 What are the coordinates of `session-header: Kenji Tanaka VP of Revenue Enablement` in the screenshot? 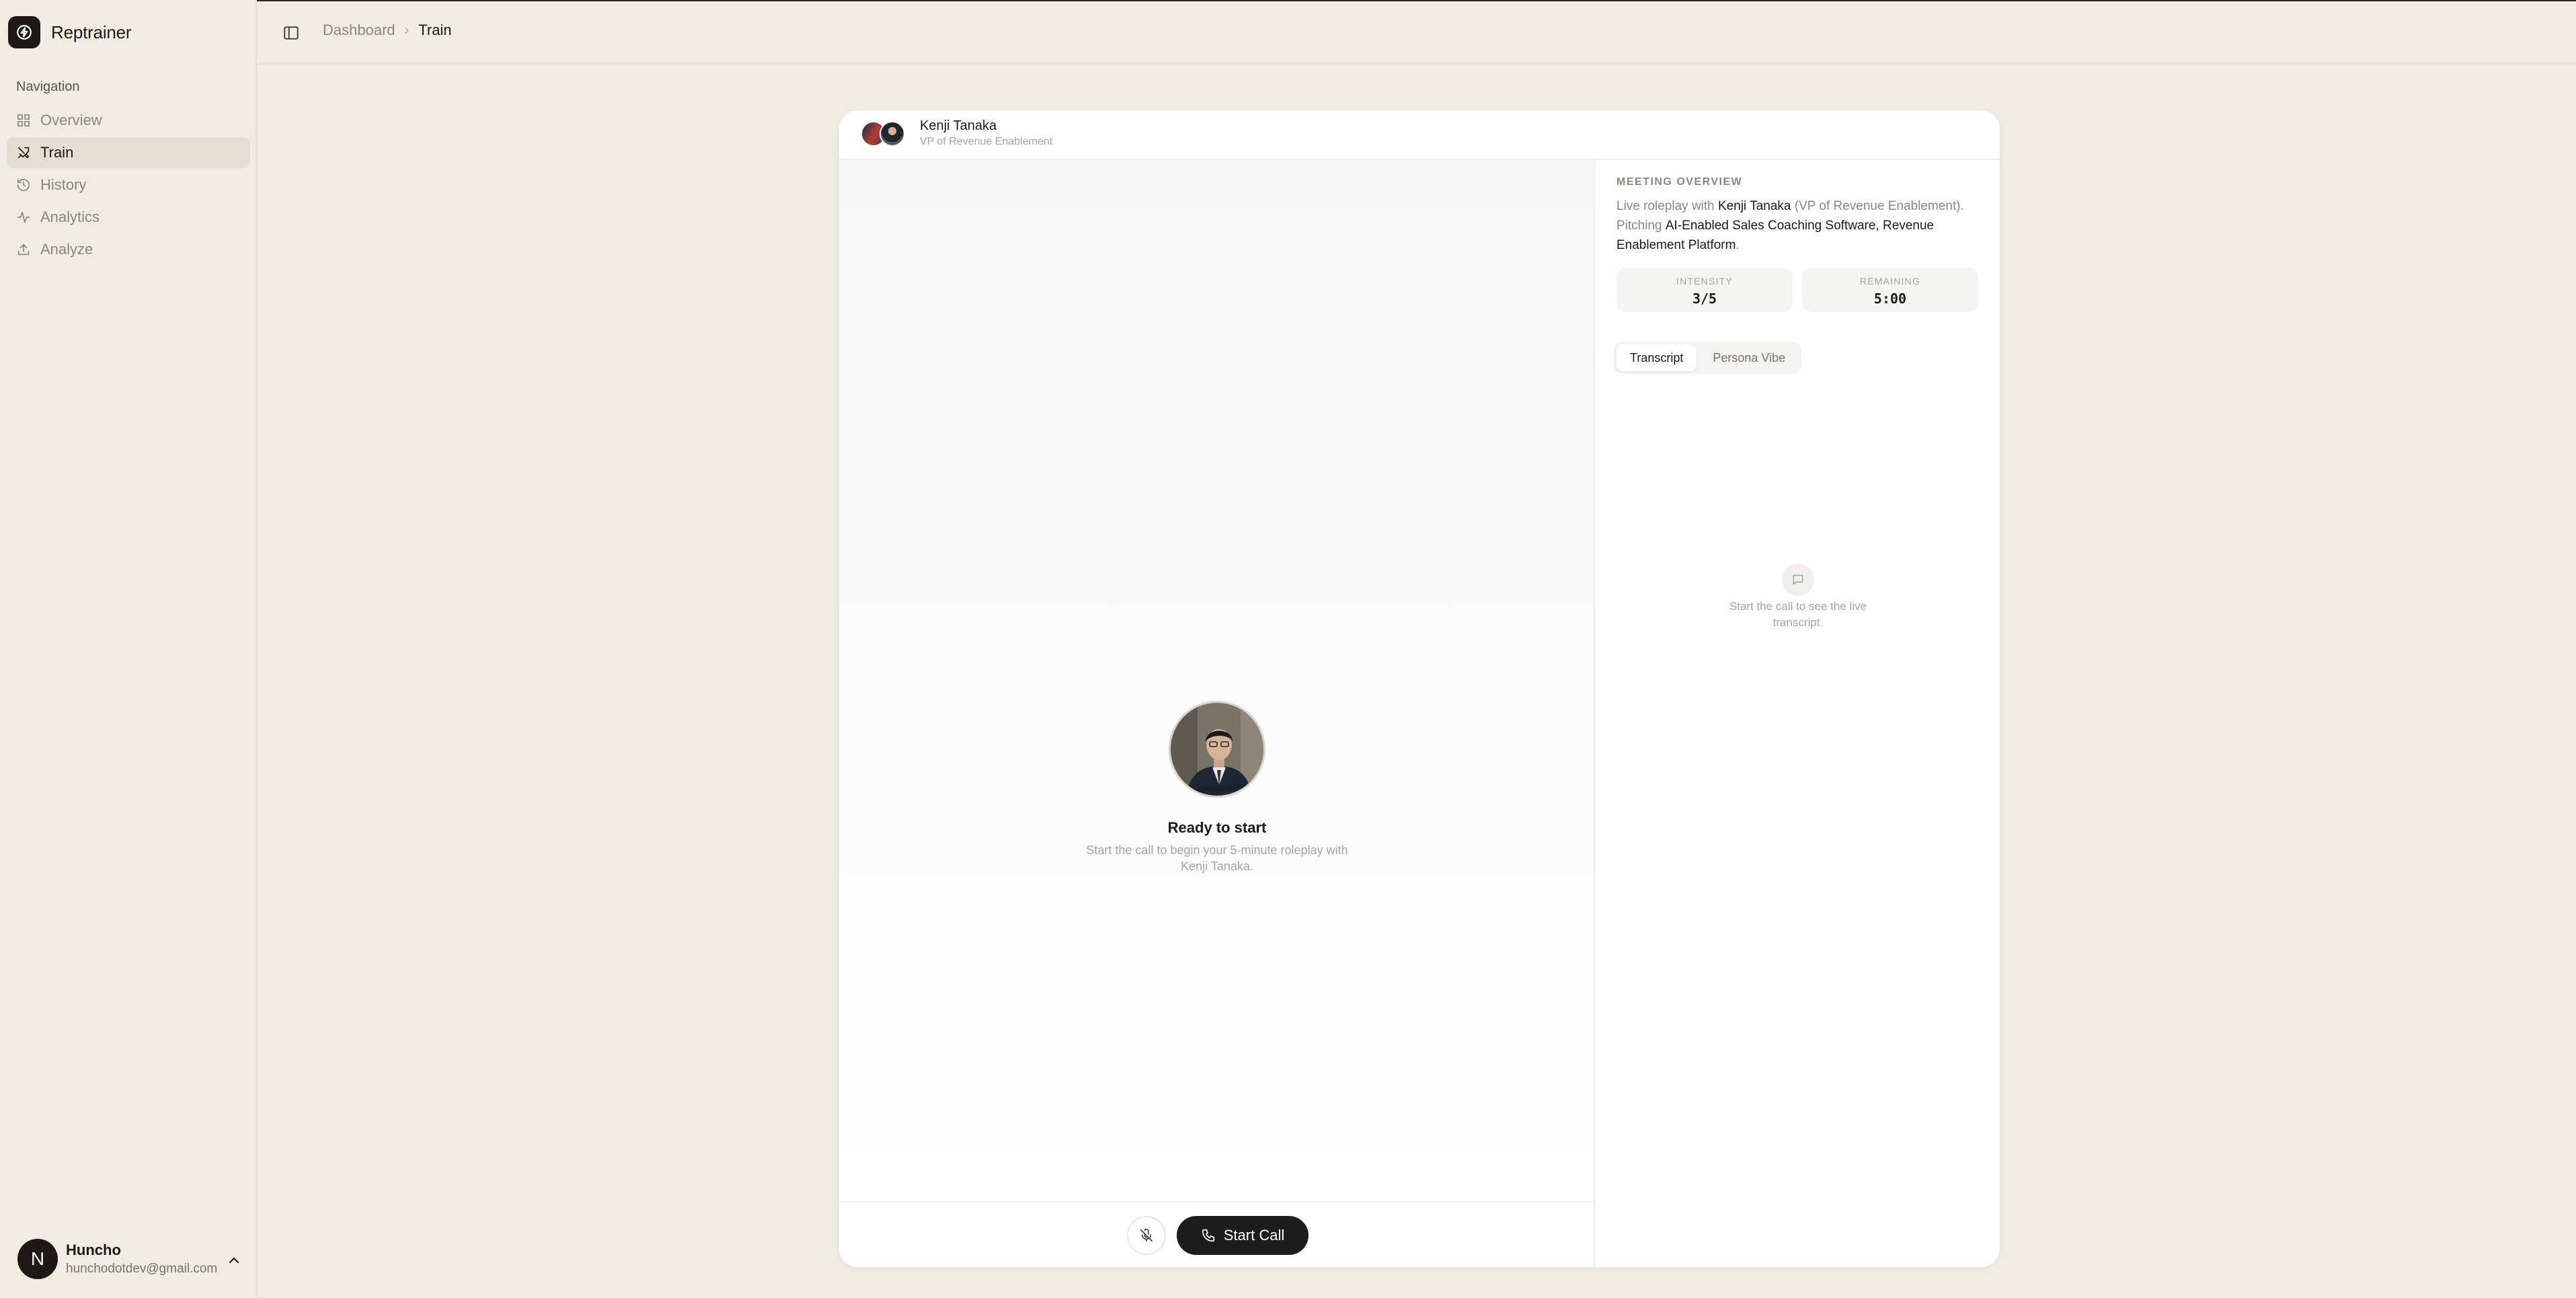 It's located at (1420, 135).